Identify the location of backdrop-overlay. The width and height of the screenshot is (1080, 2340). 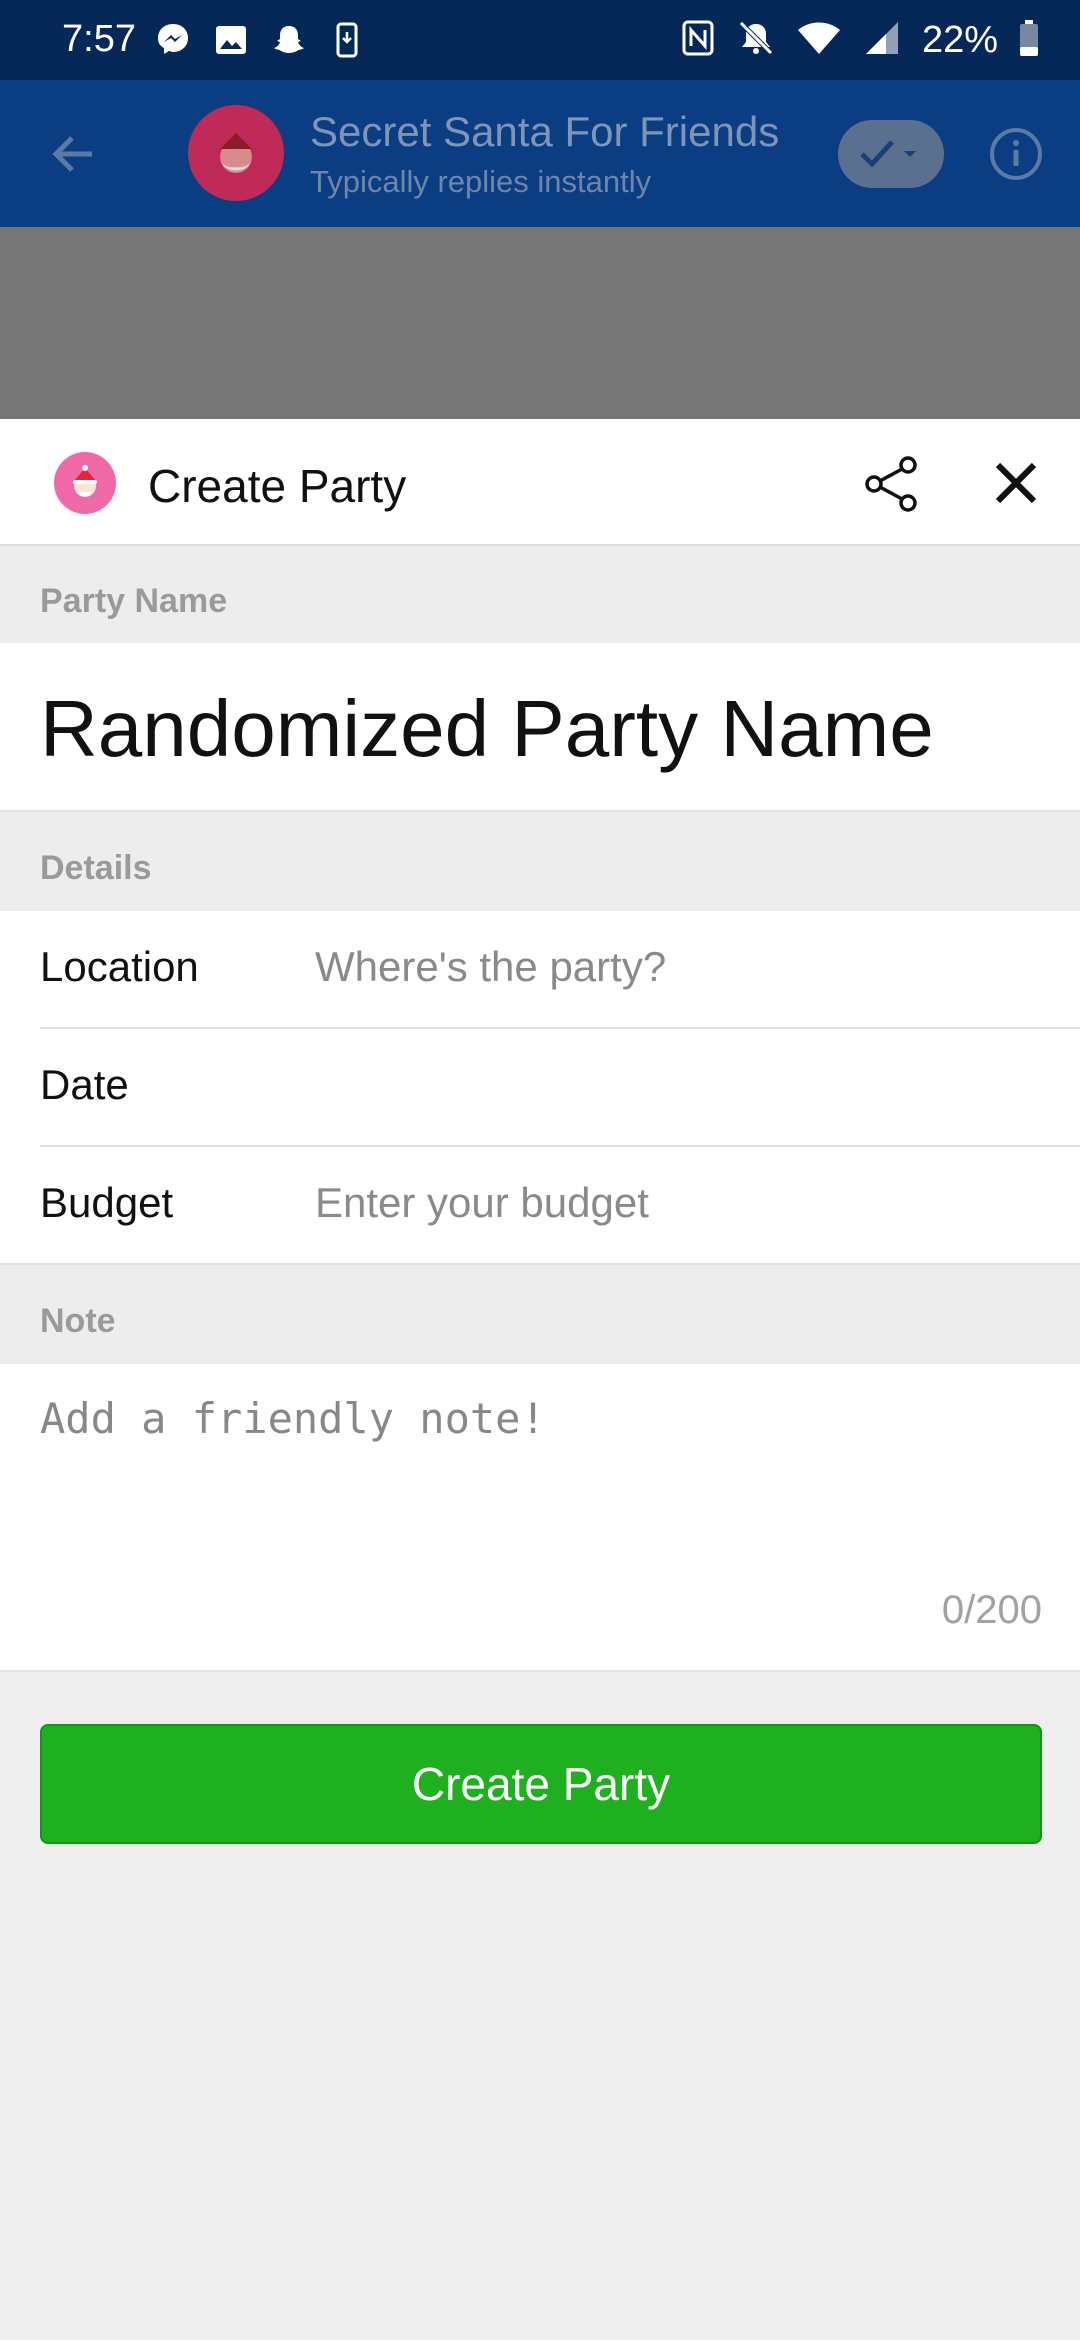
(540, 323).